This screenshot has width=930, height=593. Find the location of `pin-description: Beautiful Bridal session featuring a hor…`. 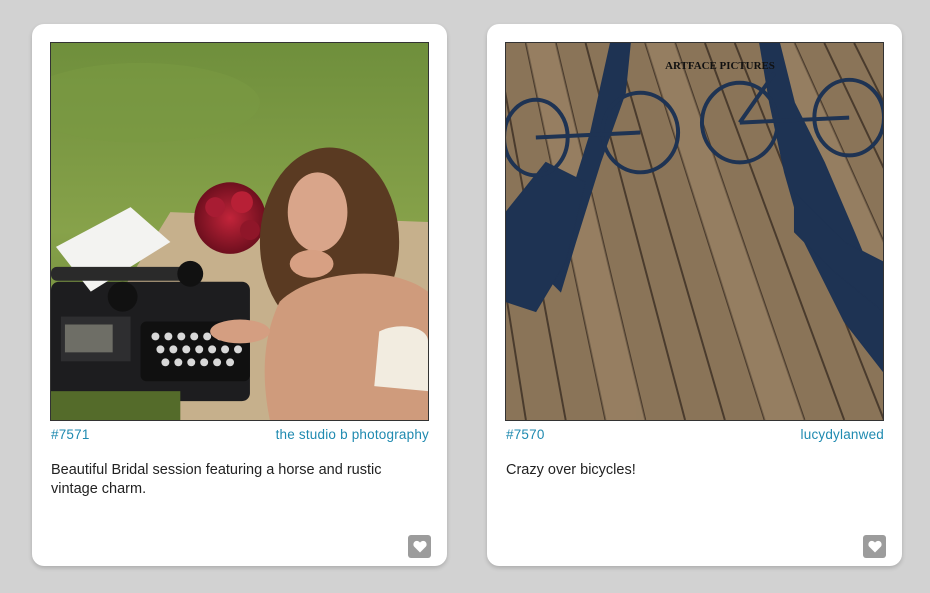

pin-description: Beautiful Bridal session featuring a hor… is located at coordinates (216, 479).